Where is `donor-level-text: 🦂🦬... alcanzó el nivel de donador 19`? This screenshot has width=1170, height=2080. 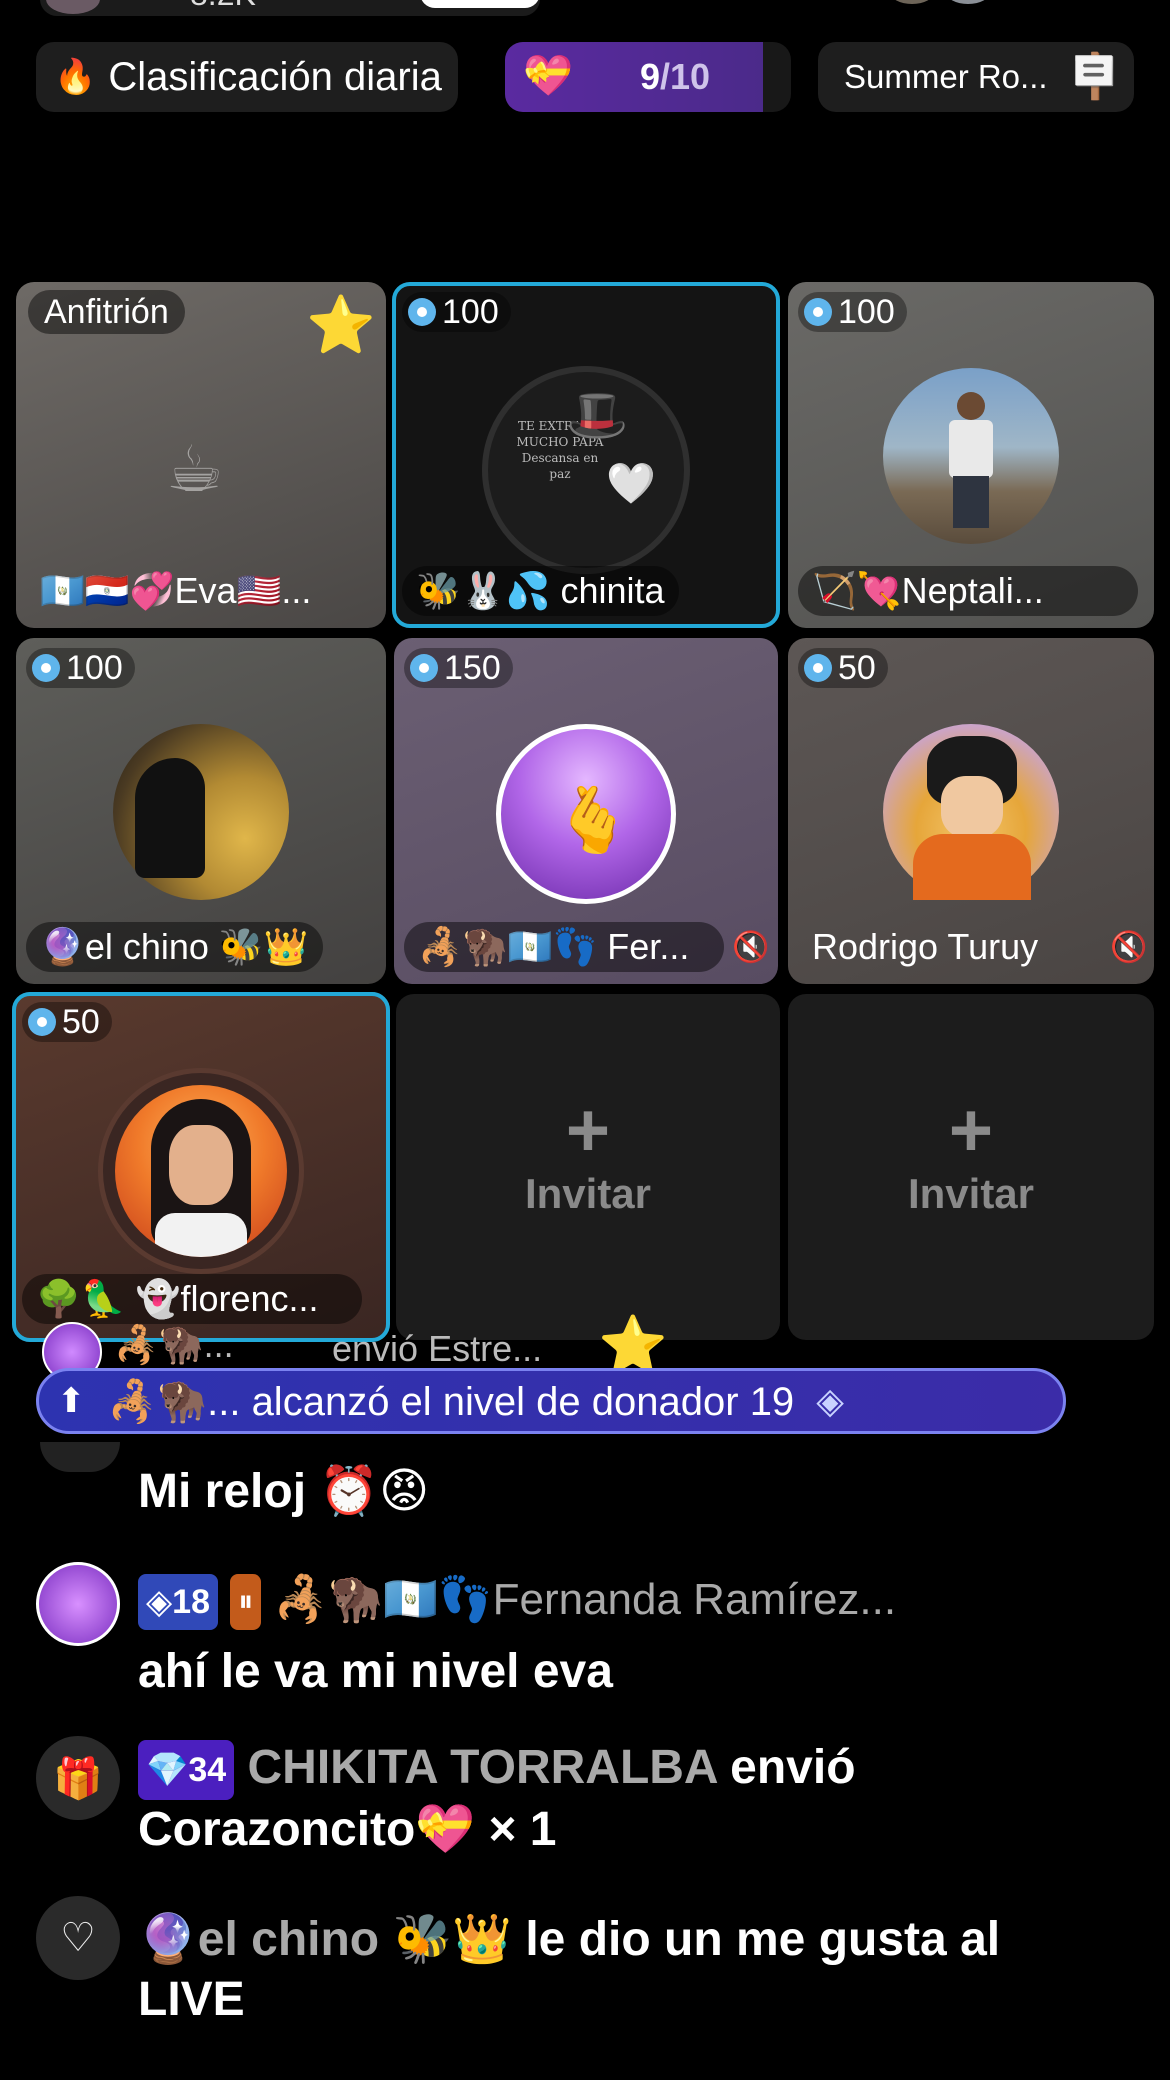 donor-level-text: 🦂🦬... alcanzó el nivel de donador 19 is located at coordinates (451, 1401).